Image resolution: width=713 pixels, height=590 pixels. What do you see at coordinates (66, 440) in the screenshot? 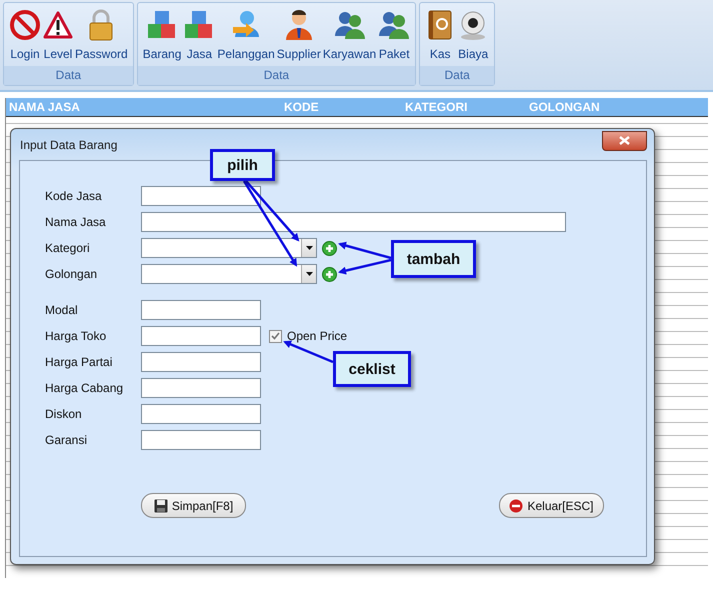
I see `field-label: Garansi` at bounding box center [66, 440].